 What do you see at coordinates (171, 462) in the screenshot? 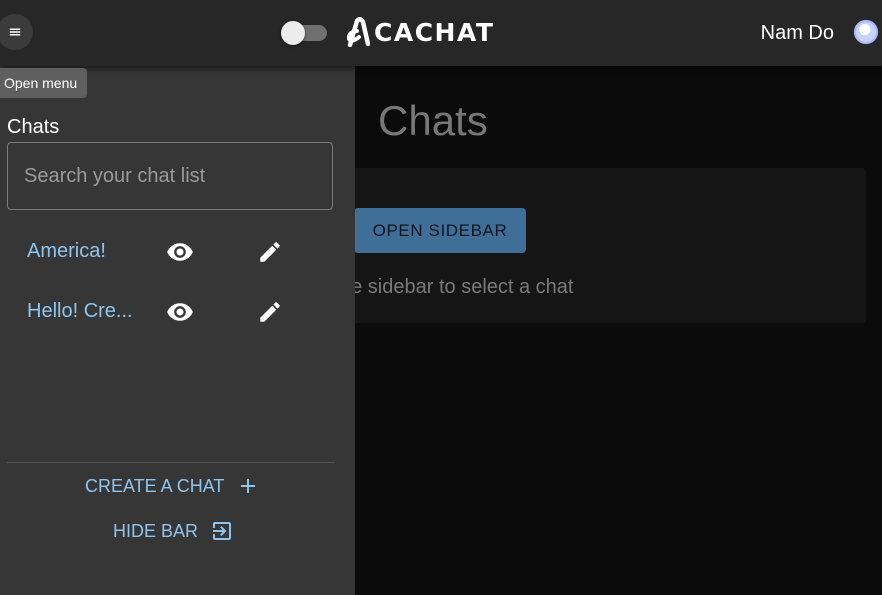
I see `sidebar-divider` at bounding box center [171, 462].